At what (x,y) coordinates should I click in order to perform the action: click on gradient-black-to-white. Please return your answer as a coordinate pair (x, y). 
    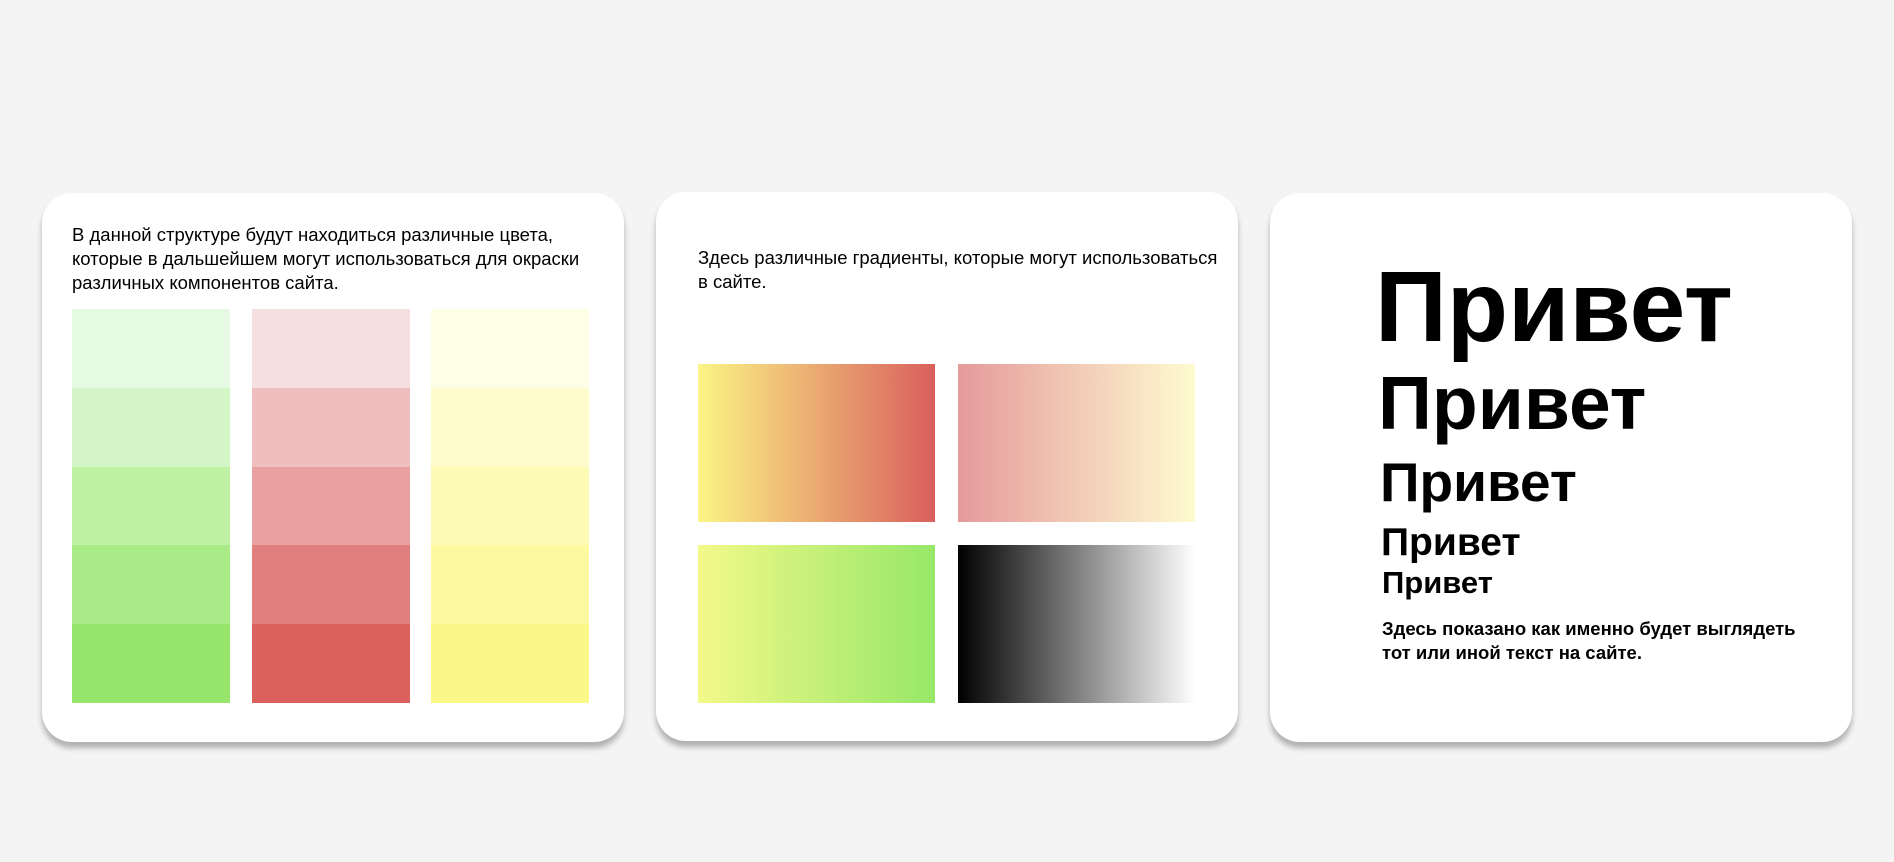
    Looking at the image, I should click on (1076, 624).